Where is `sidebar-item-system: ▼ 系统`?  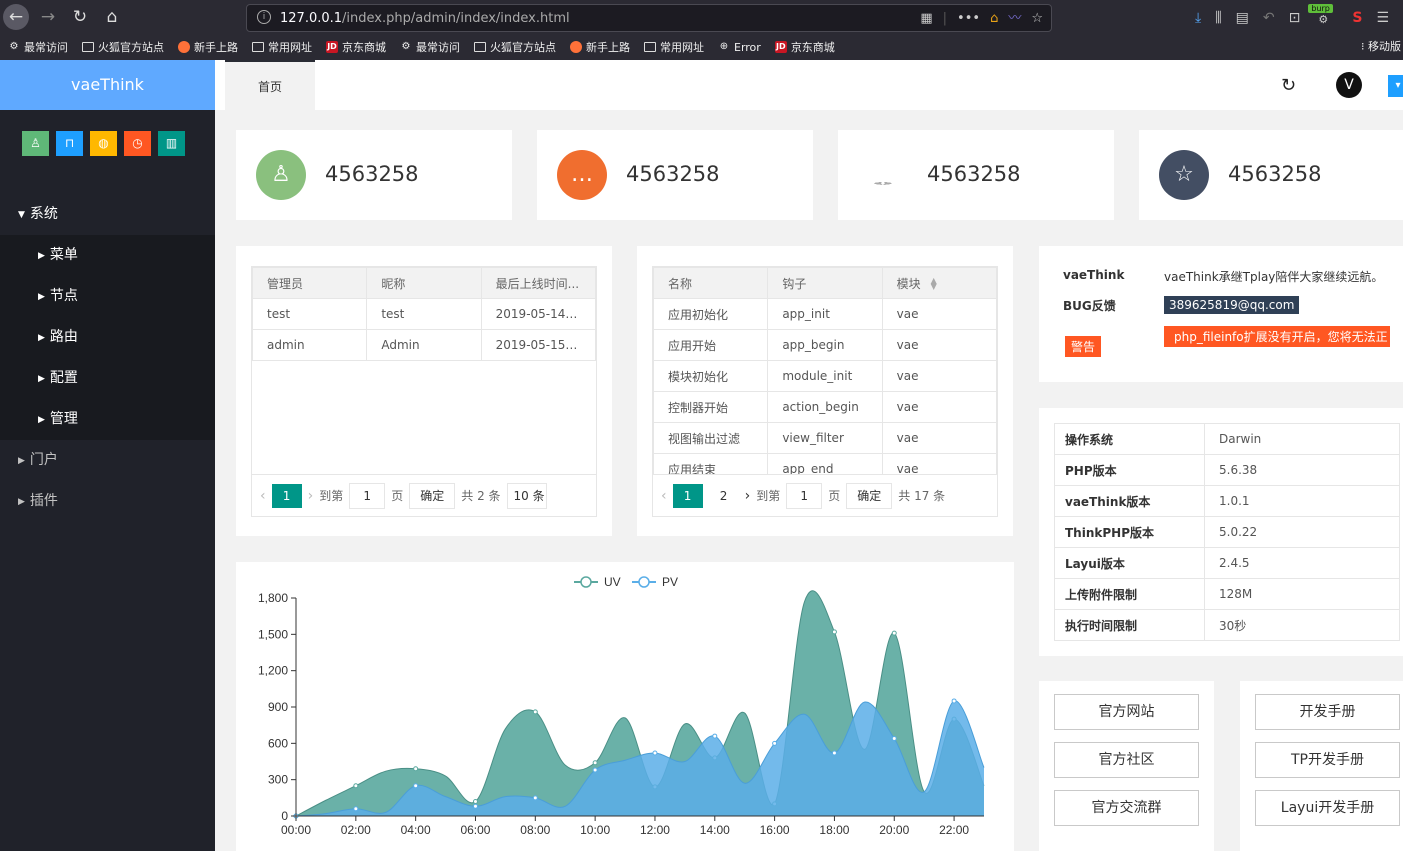
sidebar-item-system: ▼ 系统 is located at coordinates (107, 214).